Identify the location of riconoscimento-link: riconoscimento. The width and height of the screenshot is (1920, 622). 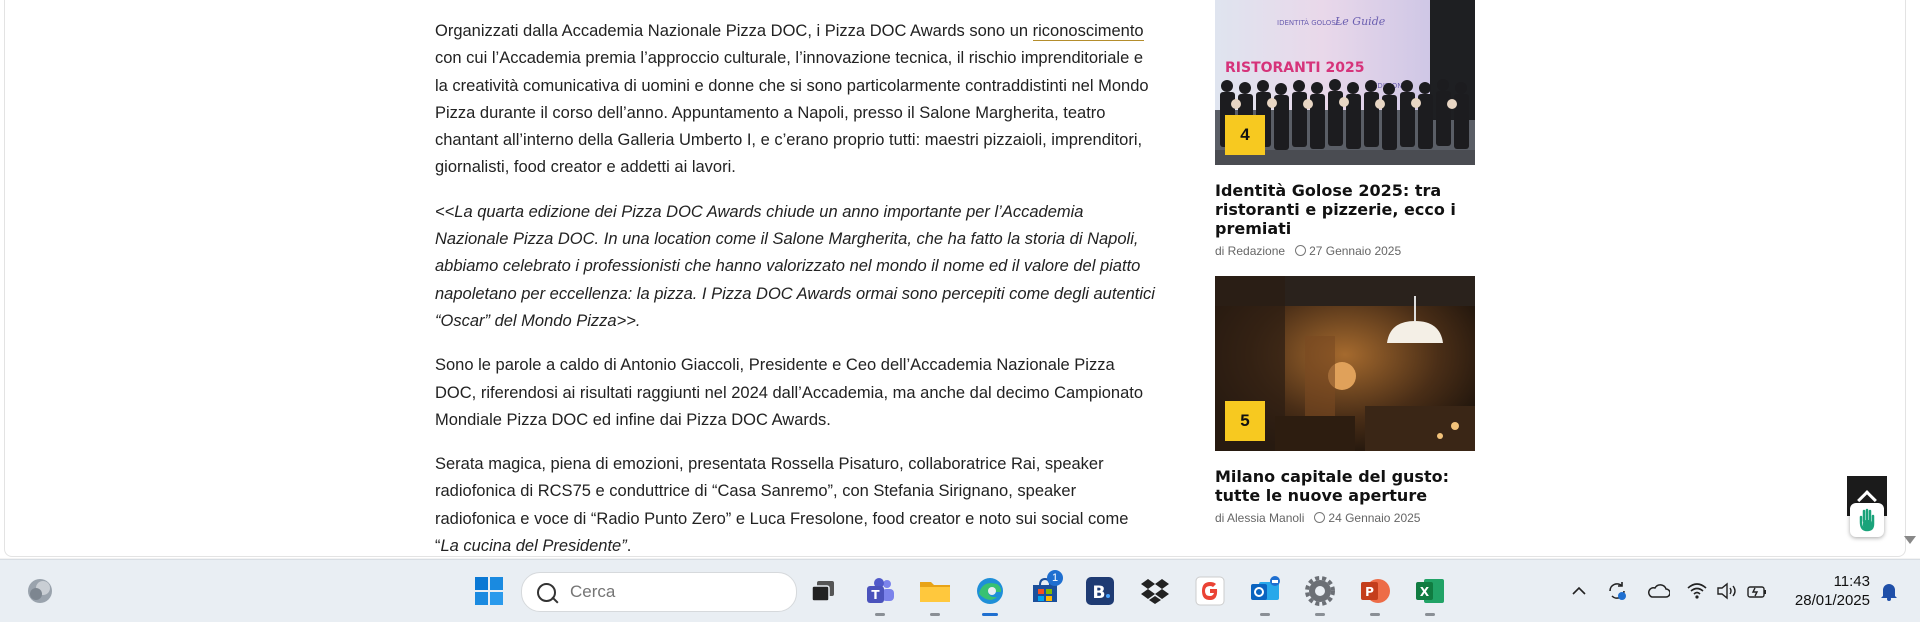
(1088, 31).